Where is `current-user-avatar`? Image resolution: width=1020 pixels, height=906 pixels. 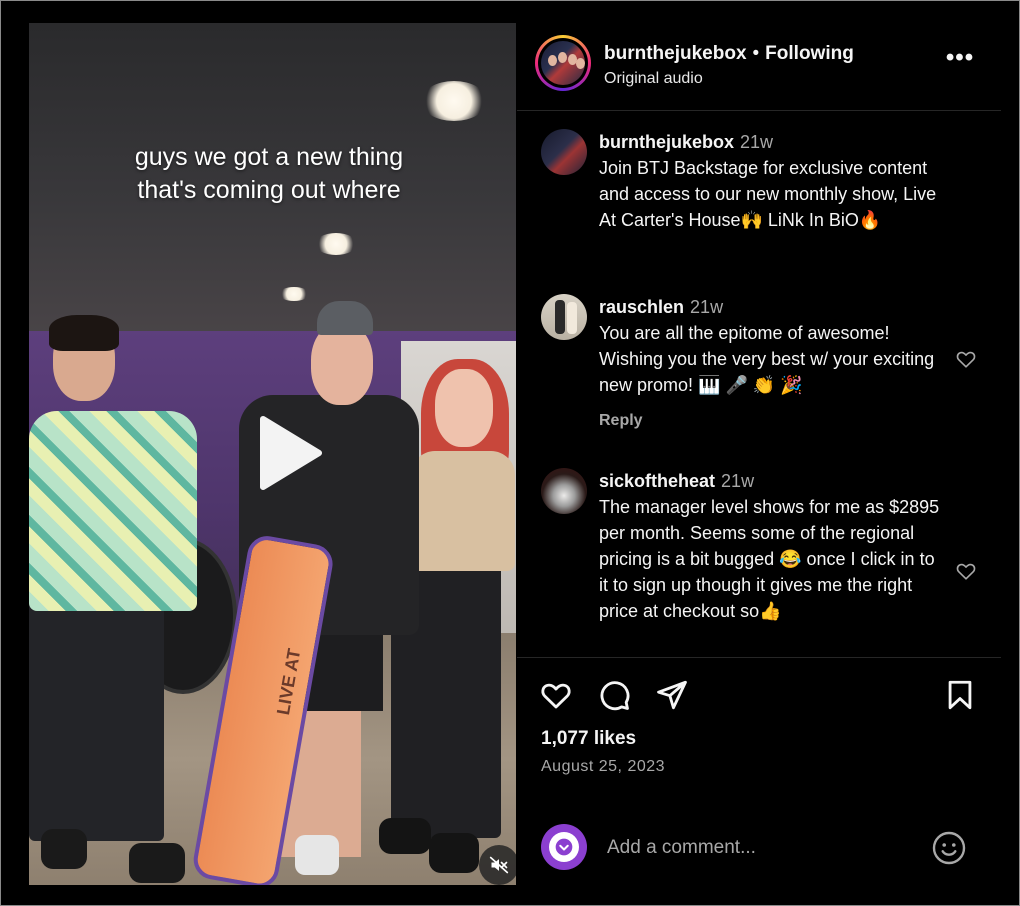 current-user-avatar is located at coordinates (564, 847).